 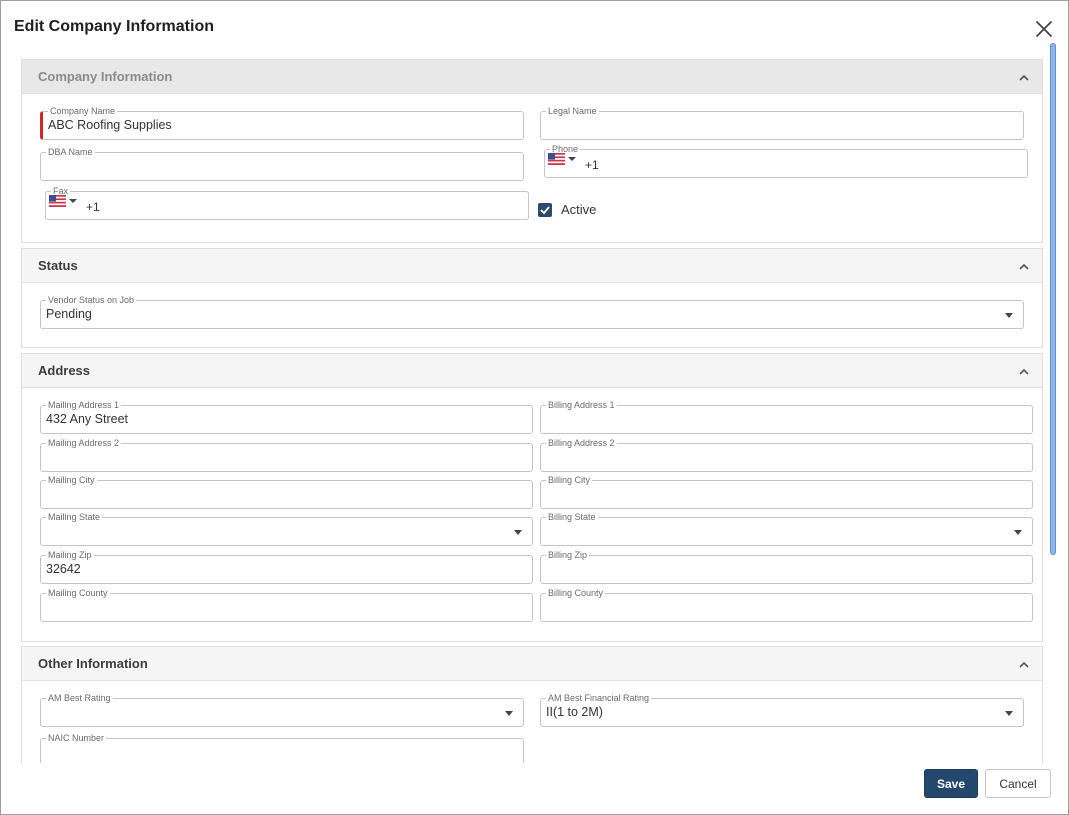 What do you see at coordinates (532, 77) in the screenshot?
I see `company-info-header: Company Information` at bounding box center [532, 77].